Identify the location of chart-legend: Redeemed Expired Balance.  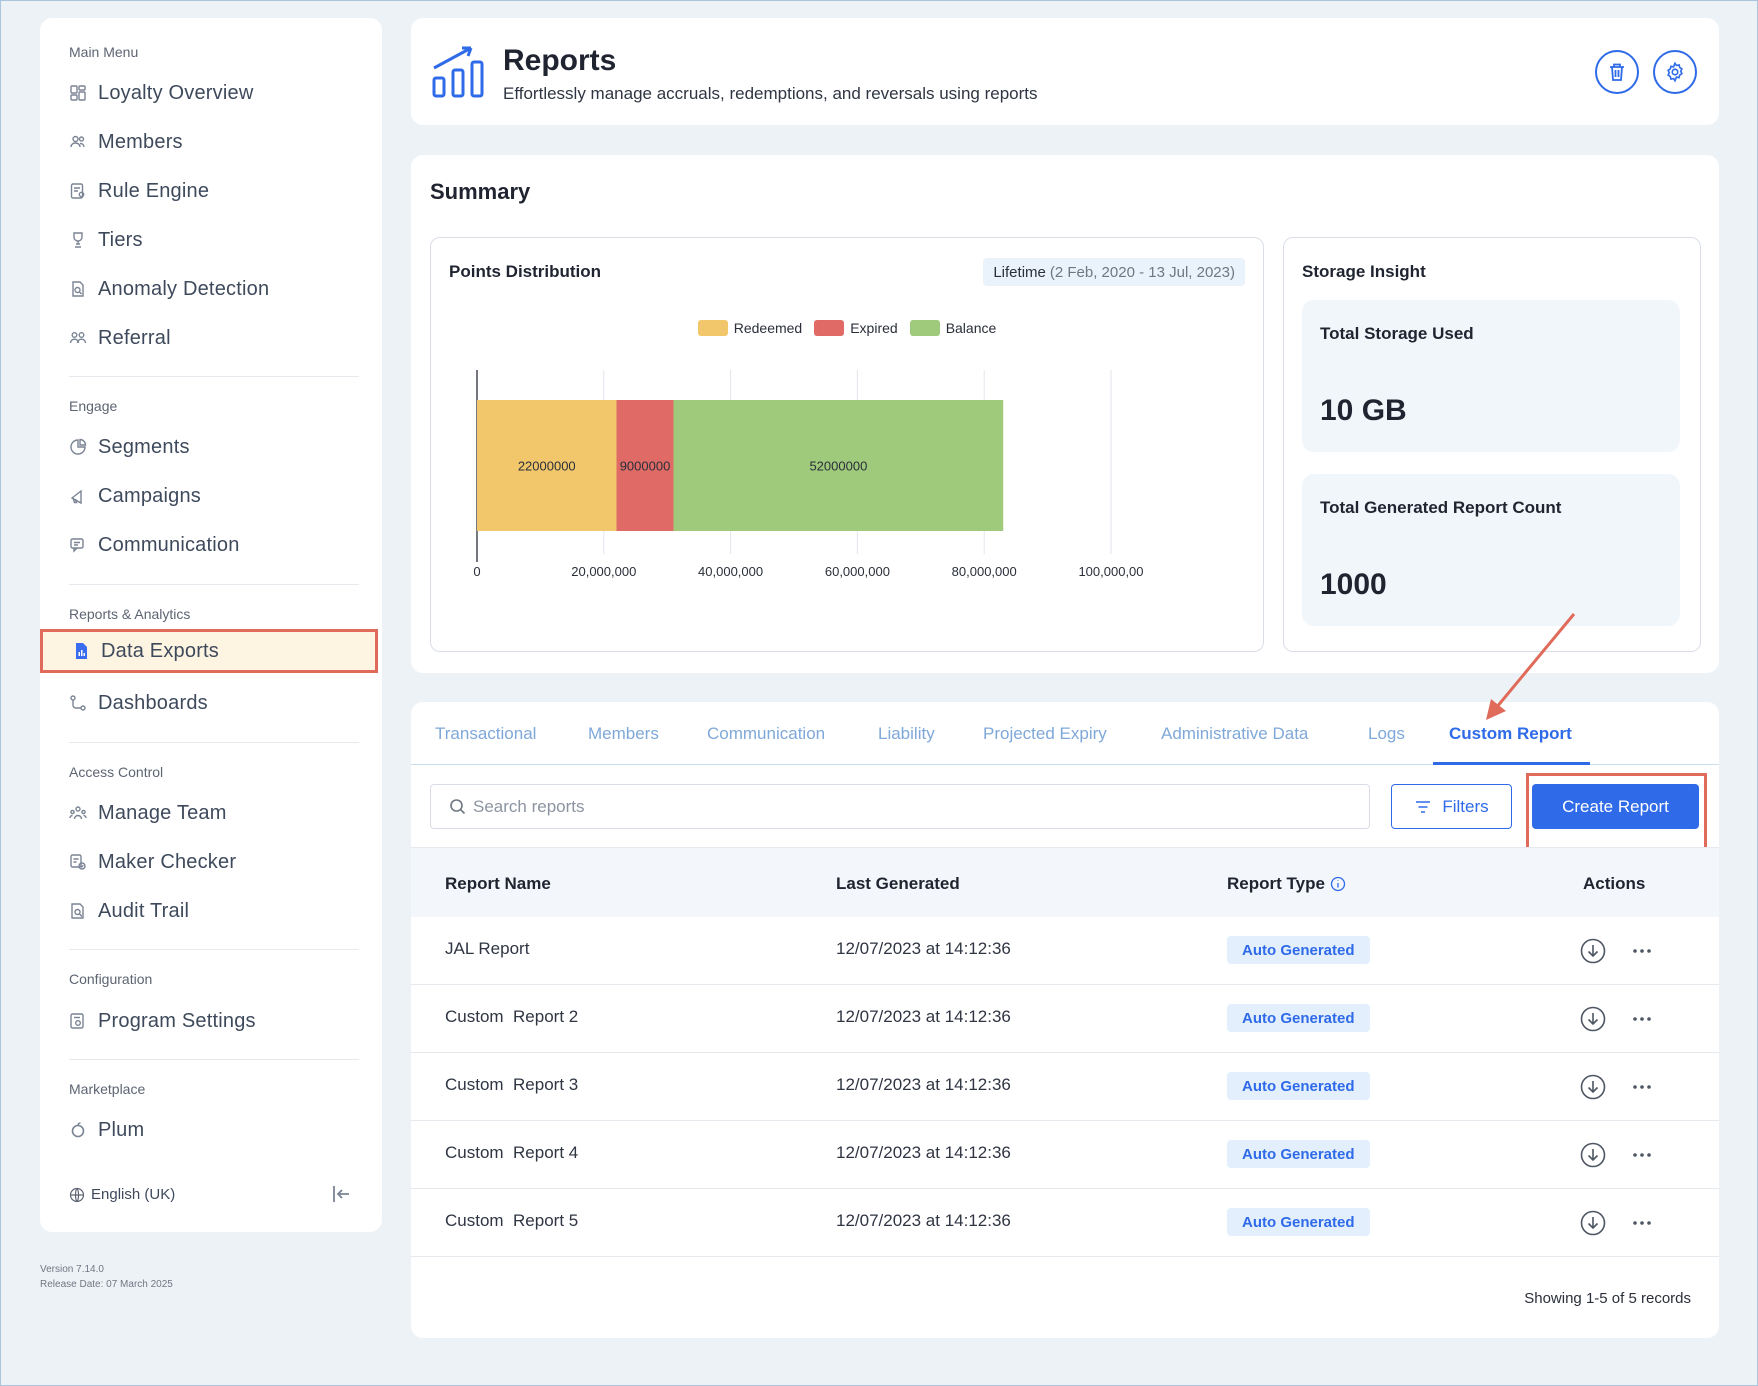
(847, 328).